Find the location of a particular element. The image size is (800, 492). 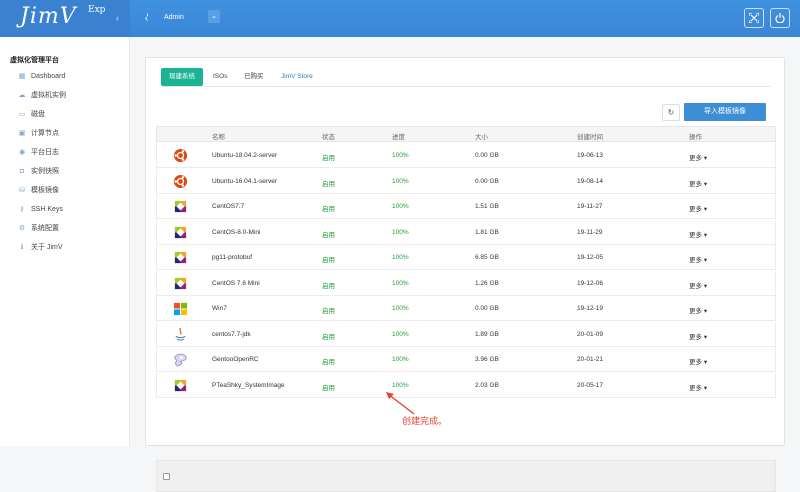

row-size: 1.81 GB is located at coordinates (487, 232).